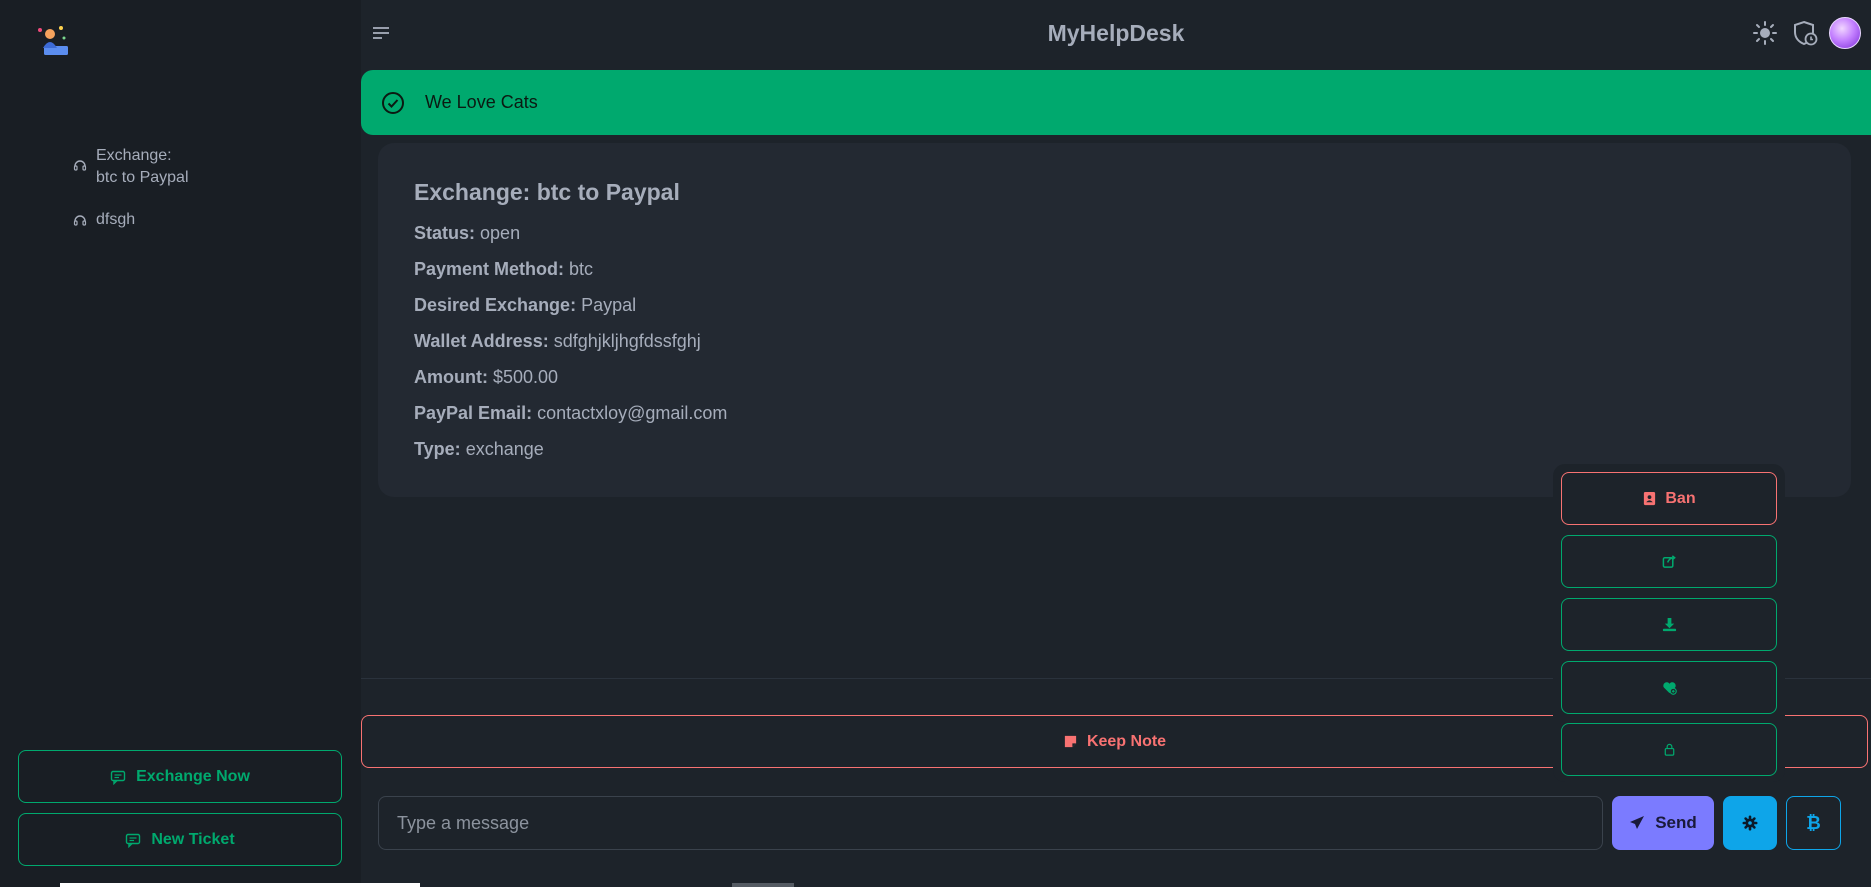 This screenshot has width=1871, height=887. What do you see at coordinates (202, 220) in the screenshot?
I see `ticket-item-dfsgh: dfsgh` at bounding box center [202, 220].